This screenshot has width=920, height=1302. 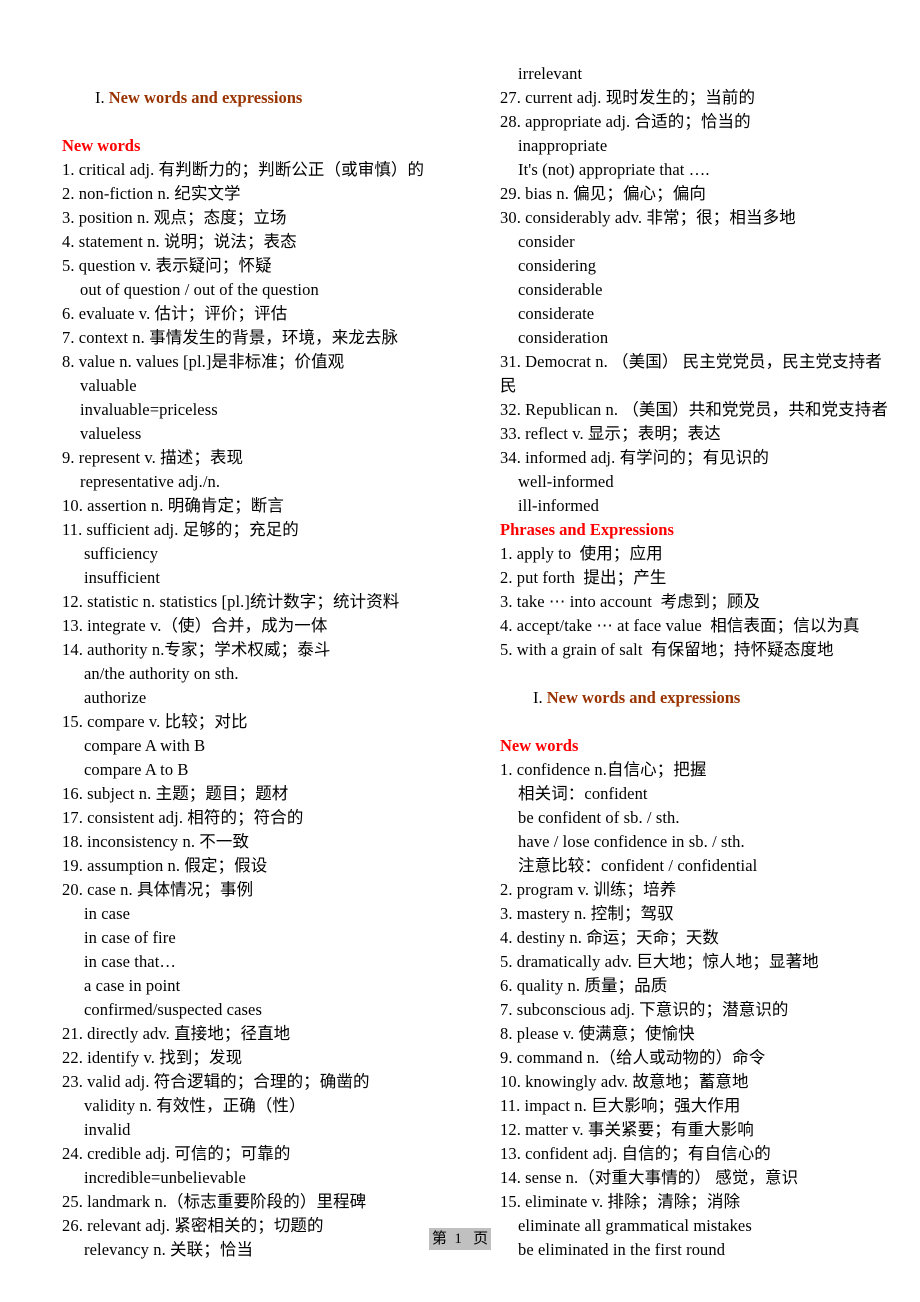 What do you see at coordinates (628, 97) in the screenshot?
I see `vocabulary-entry: 27. current adj. 现时发生的；当前的` at bounding box center [628, 97].